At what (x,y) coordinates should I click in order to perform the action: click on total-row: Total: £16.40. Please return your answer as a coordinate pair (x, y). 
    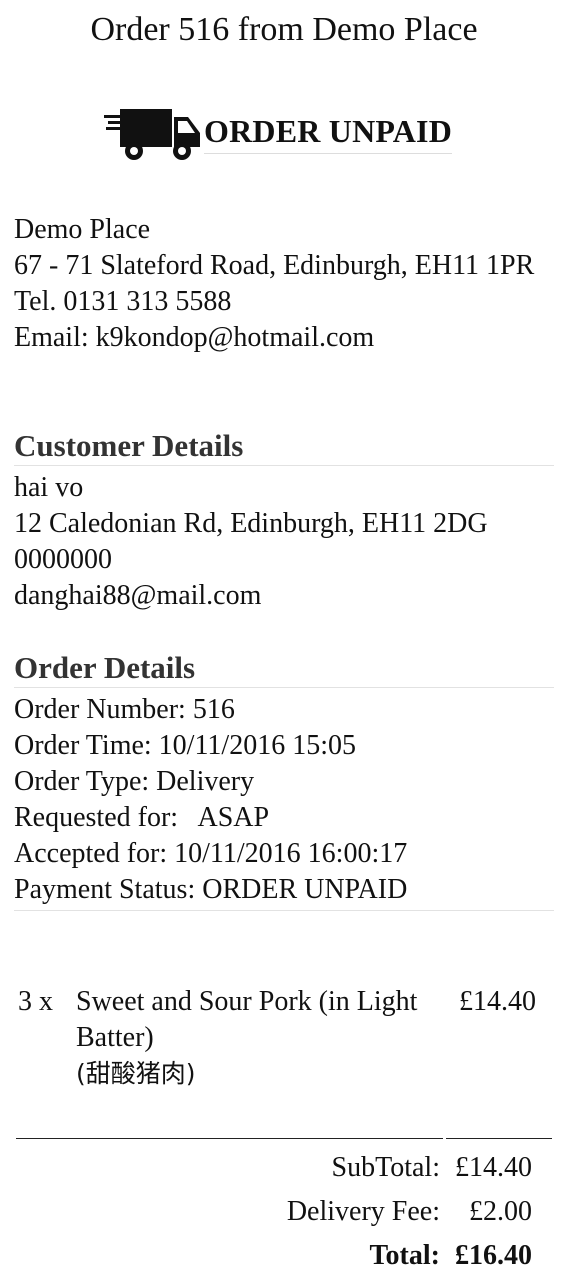
    Looking at the image, I should click on (273, 1256).